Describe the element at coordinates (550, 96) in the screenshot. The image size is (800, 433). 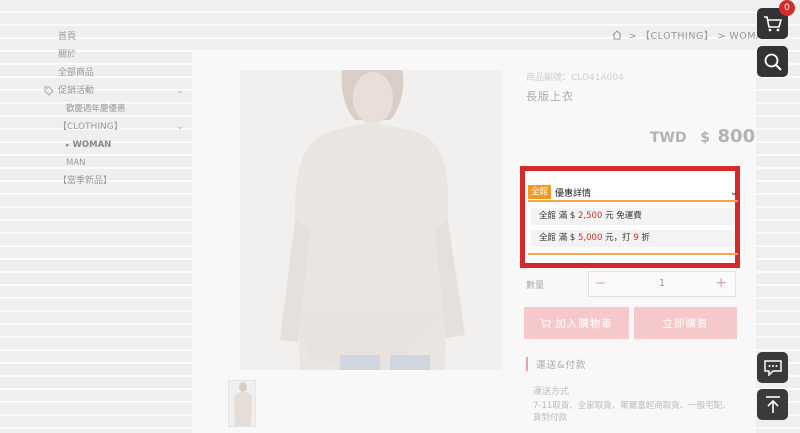
I see `product-name: 長版上衣` at that location.